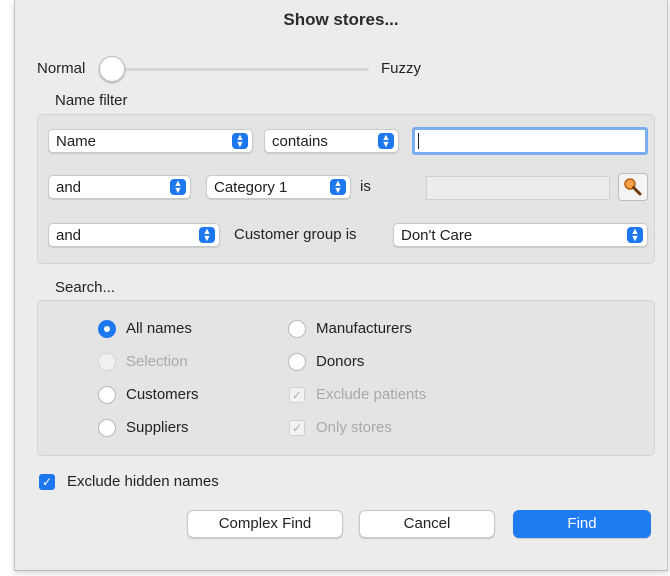 This screenshot has height=576, width=670. Describe the element at coordinates (295, 234) in the screenshot. I see `customer-group-label: Customer group is` at that location.